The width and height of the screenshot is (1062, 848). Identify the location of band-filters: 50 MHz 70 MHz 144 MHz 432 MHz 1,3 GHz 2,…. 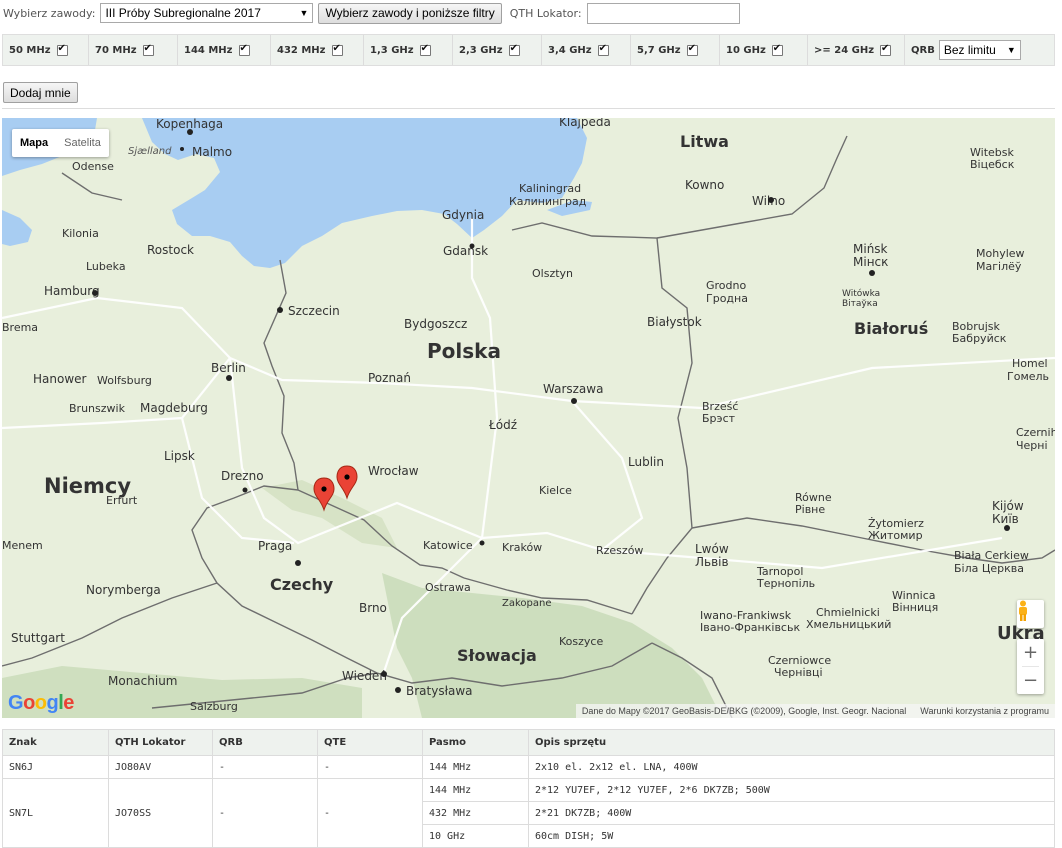
(528, 50).